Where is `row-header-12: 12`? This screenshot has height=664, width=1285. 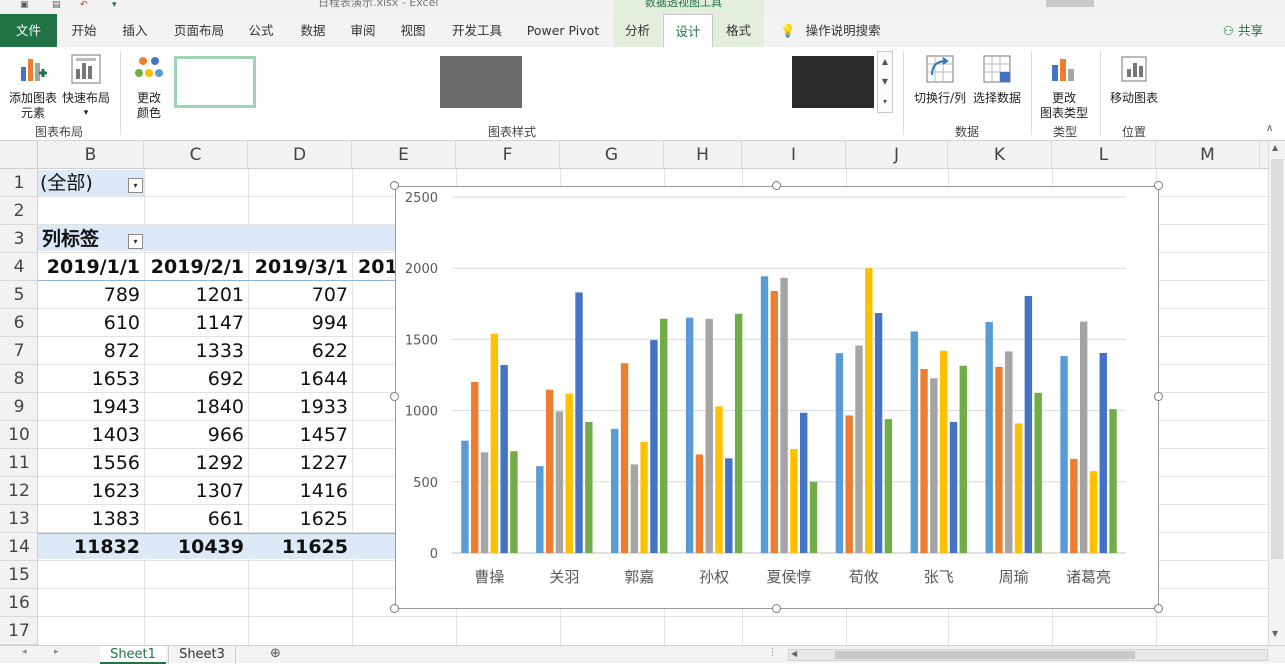 row-header-12: 12 is located at coordinates (19, 491).